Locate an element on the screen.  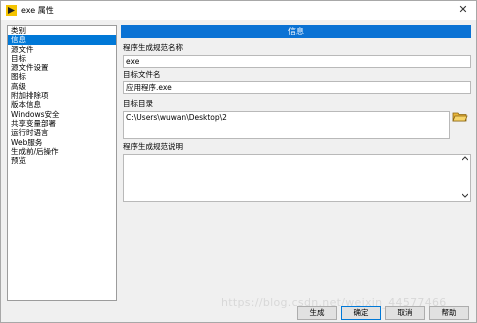
target-dir-input: C:\Users\wuwan\Desktop\2 is located at coordinates (286, 125).